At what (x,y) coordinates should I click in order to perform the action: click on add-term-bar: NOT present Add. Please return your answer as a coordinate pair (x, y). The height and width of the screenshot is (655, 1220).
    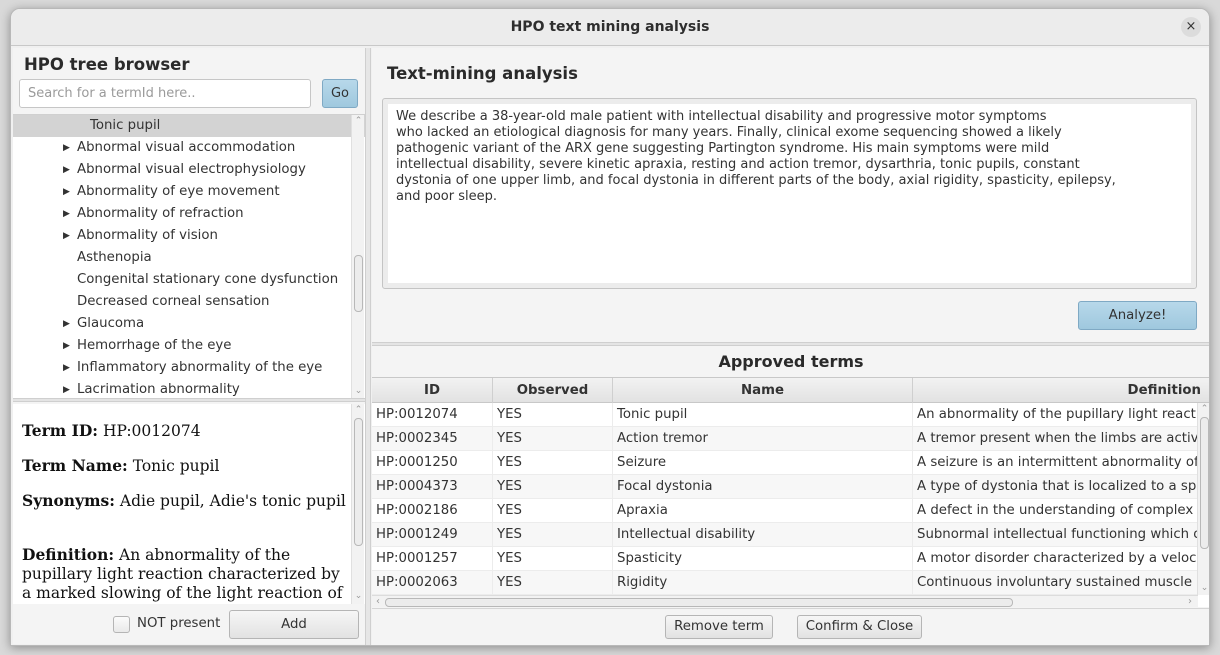
    Looking at the image, I should click on (189, 624).